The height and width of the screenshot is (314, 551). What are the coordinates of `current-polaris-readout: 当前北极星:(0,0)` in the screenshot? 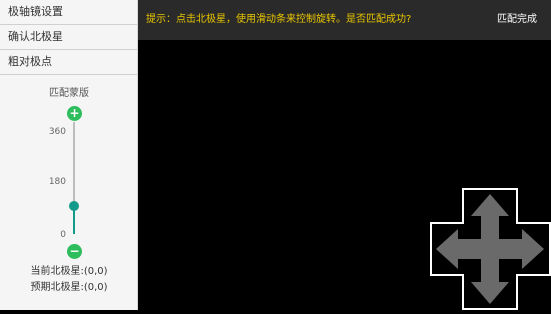 It's located at (69, 271).